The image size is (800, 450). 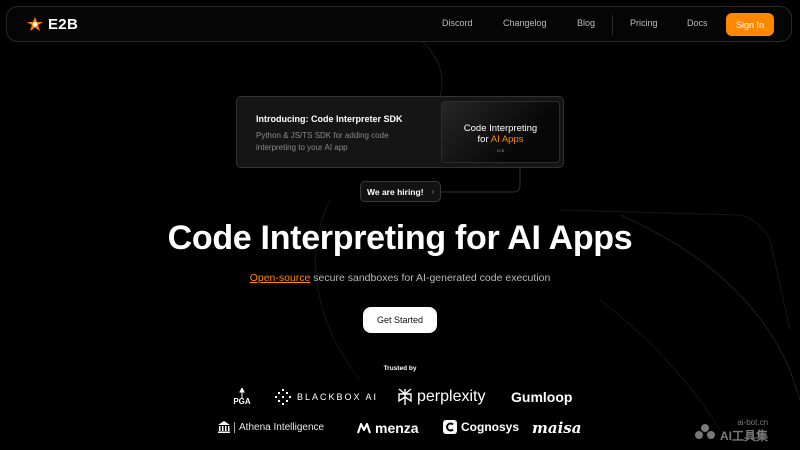 What do you see at coordinates (500, 128) in the screenshot?
I see `thumb-line1: Code Interpreting` at bounding box center [500, 128].